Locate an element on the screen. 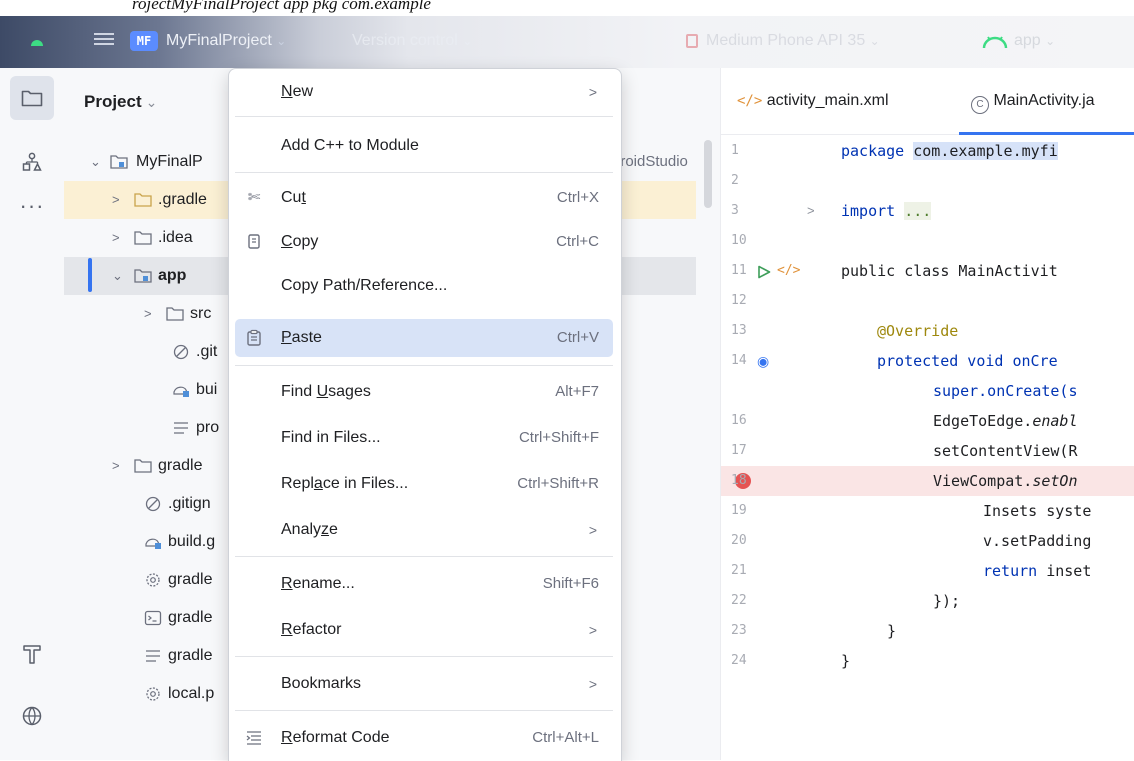  code-line-11: public class MainActivit is located at coordinates (949, 271).